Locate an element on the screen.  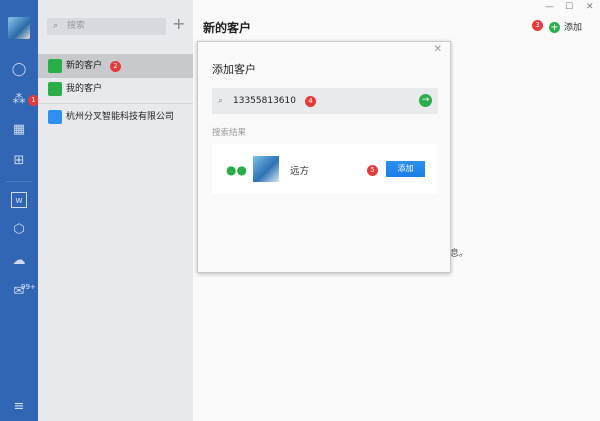
results-label: 搜索结果 is located at coordinates (229, 133).